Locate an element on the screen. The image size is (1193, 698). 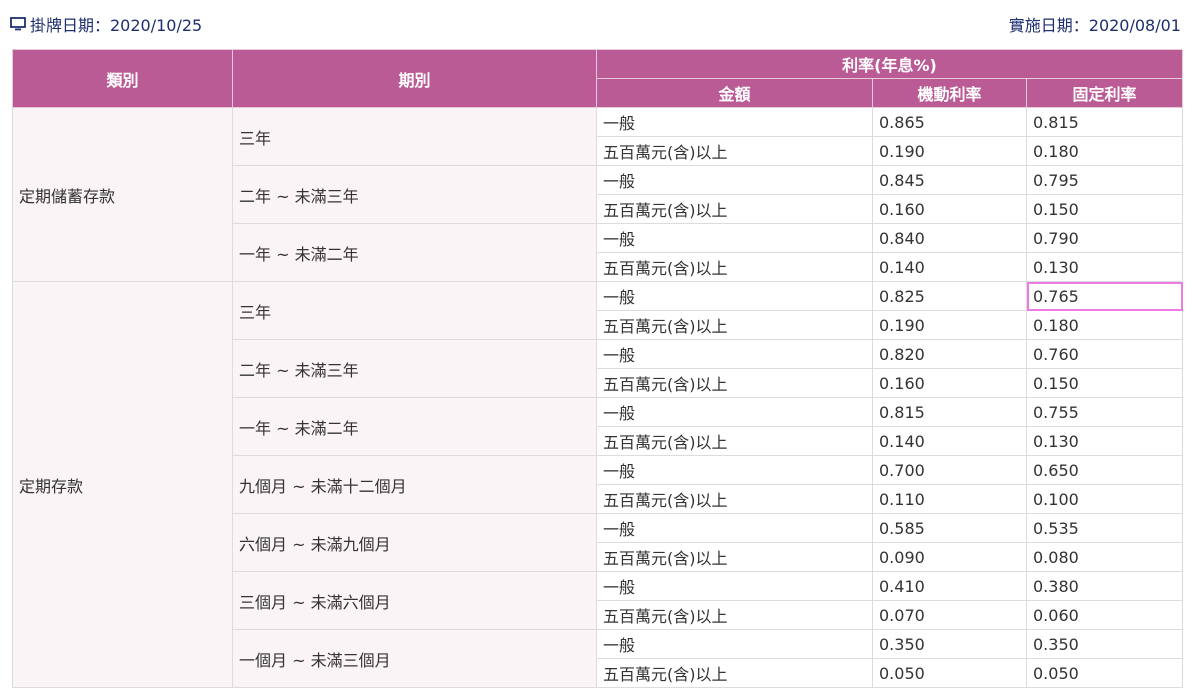
fixed-rate-cell: 0.790 is located at coordinates (1104, 238).